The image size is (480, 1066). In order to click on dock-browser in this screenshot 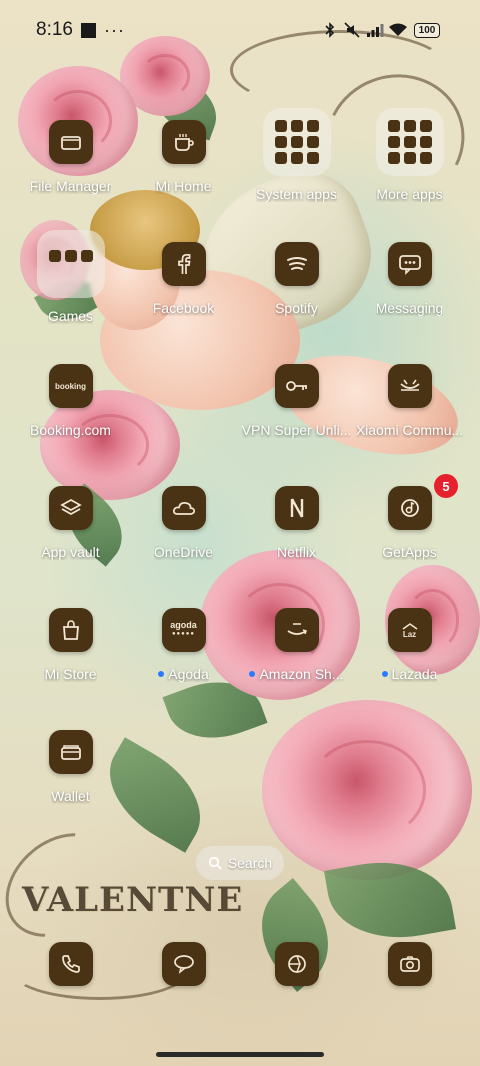, I will do `click(296, 964)`.